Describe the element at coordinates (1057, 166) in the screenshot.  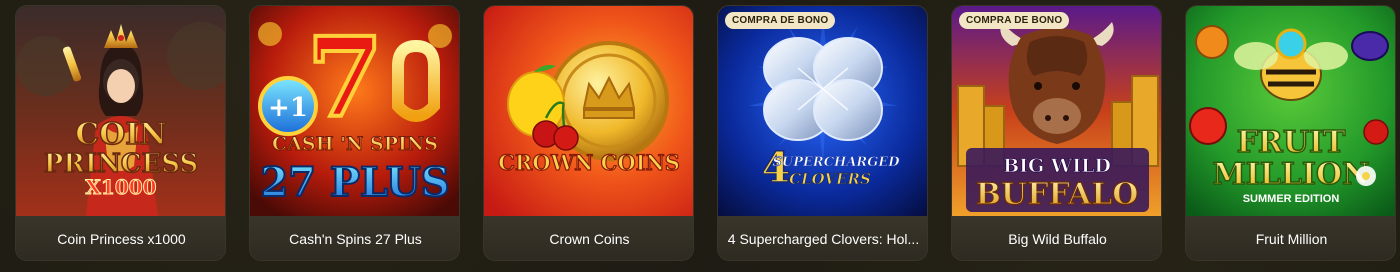
I see `art-title-line-1: BIG WILD` at that location.